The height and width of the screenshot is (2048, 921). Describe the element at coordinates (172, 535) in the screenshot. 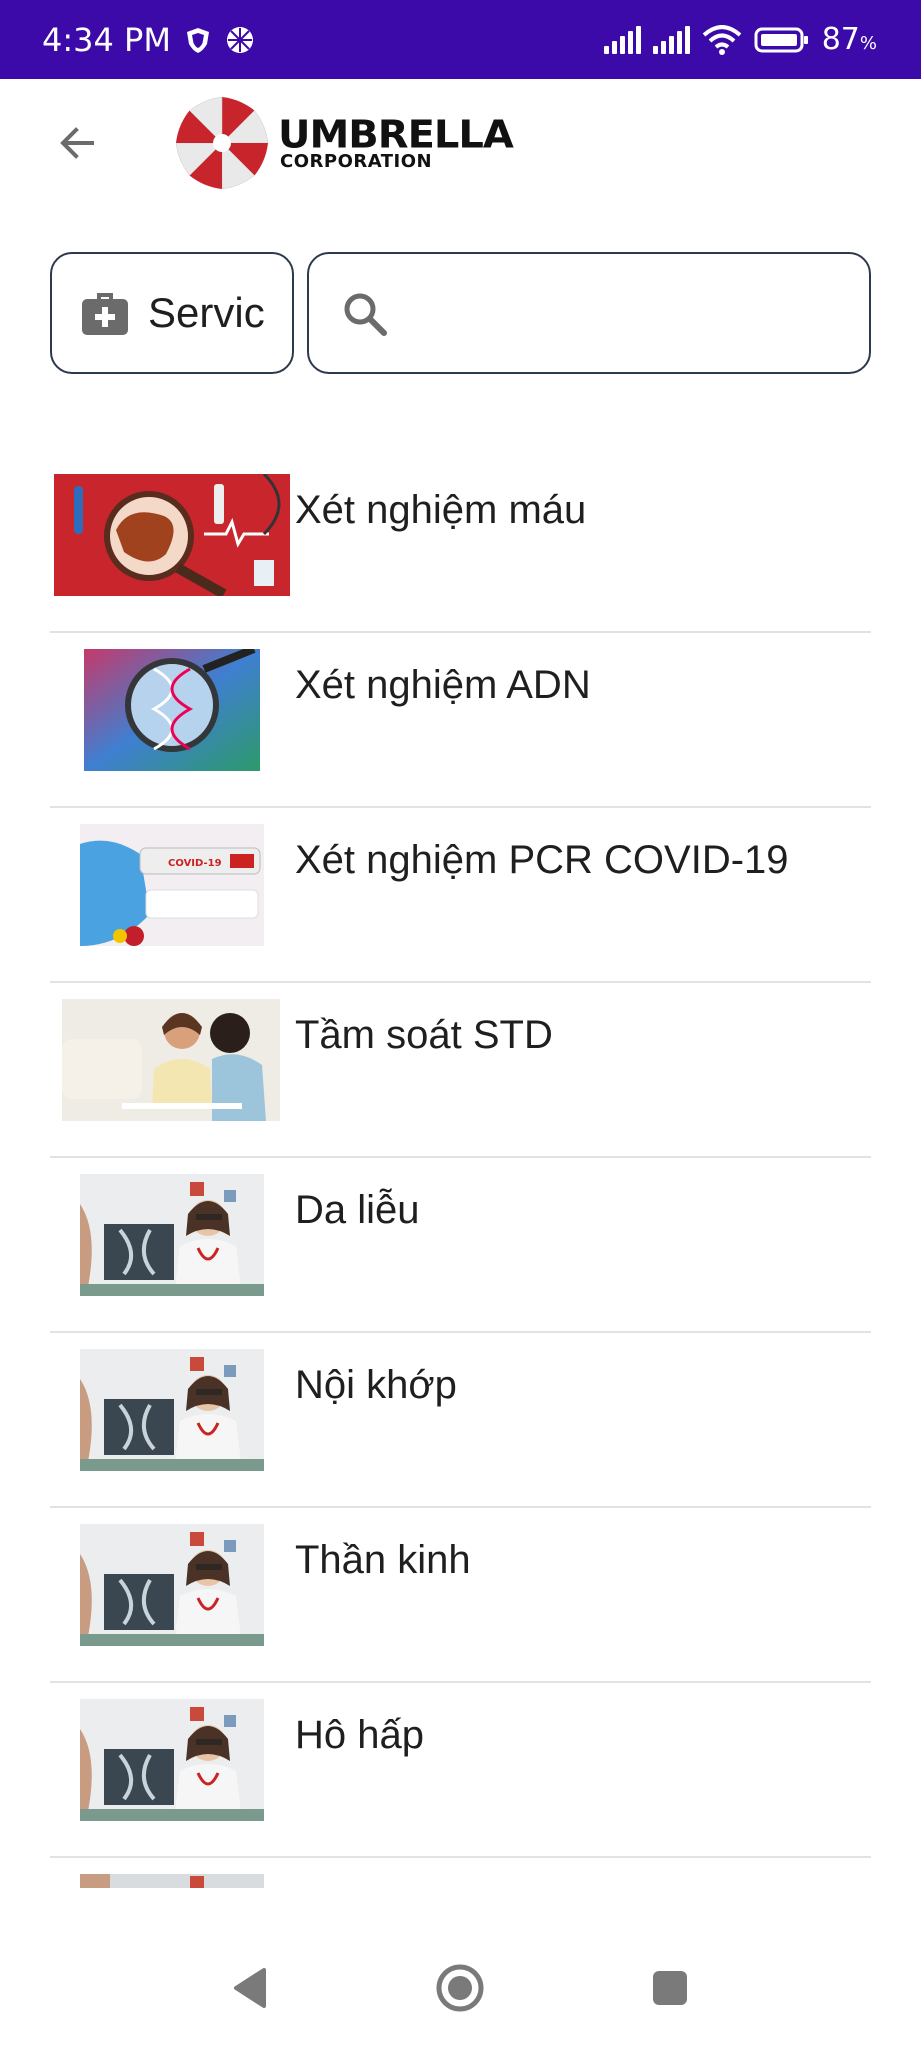

I see `blood-test-thumbnail` at that location.